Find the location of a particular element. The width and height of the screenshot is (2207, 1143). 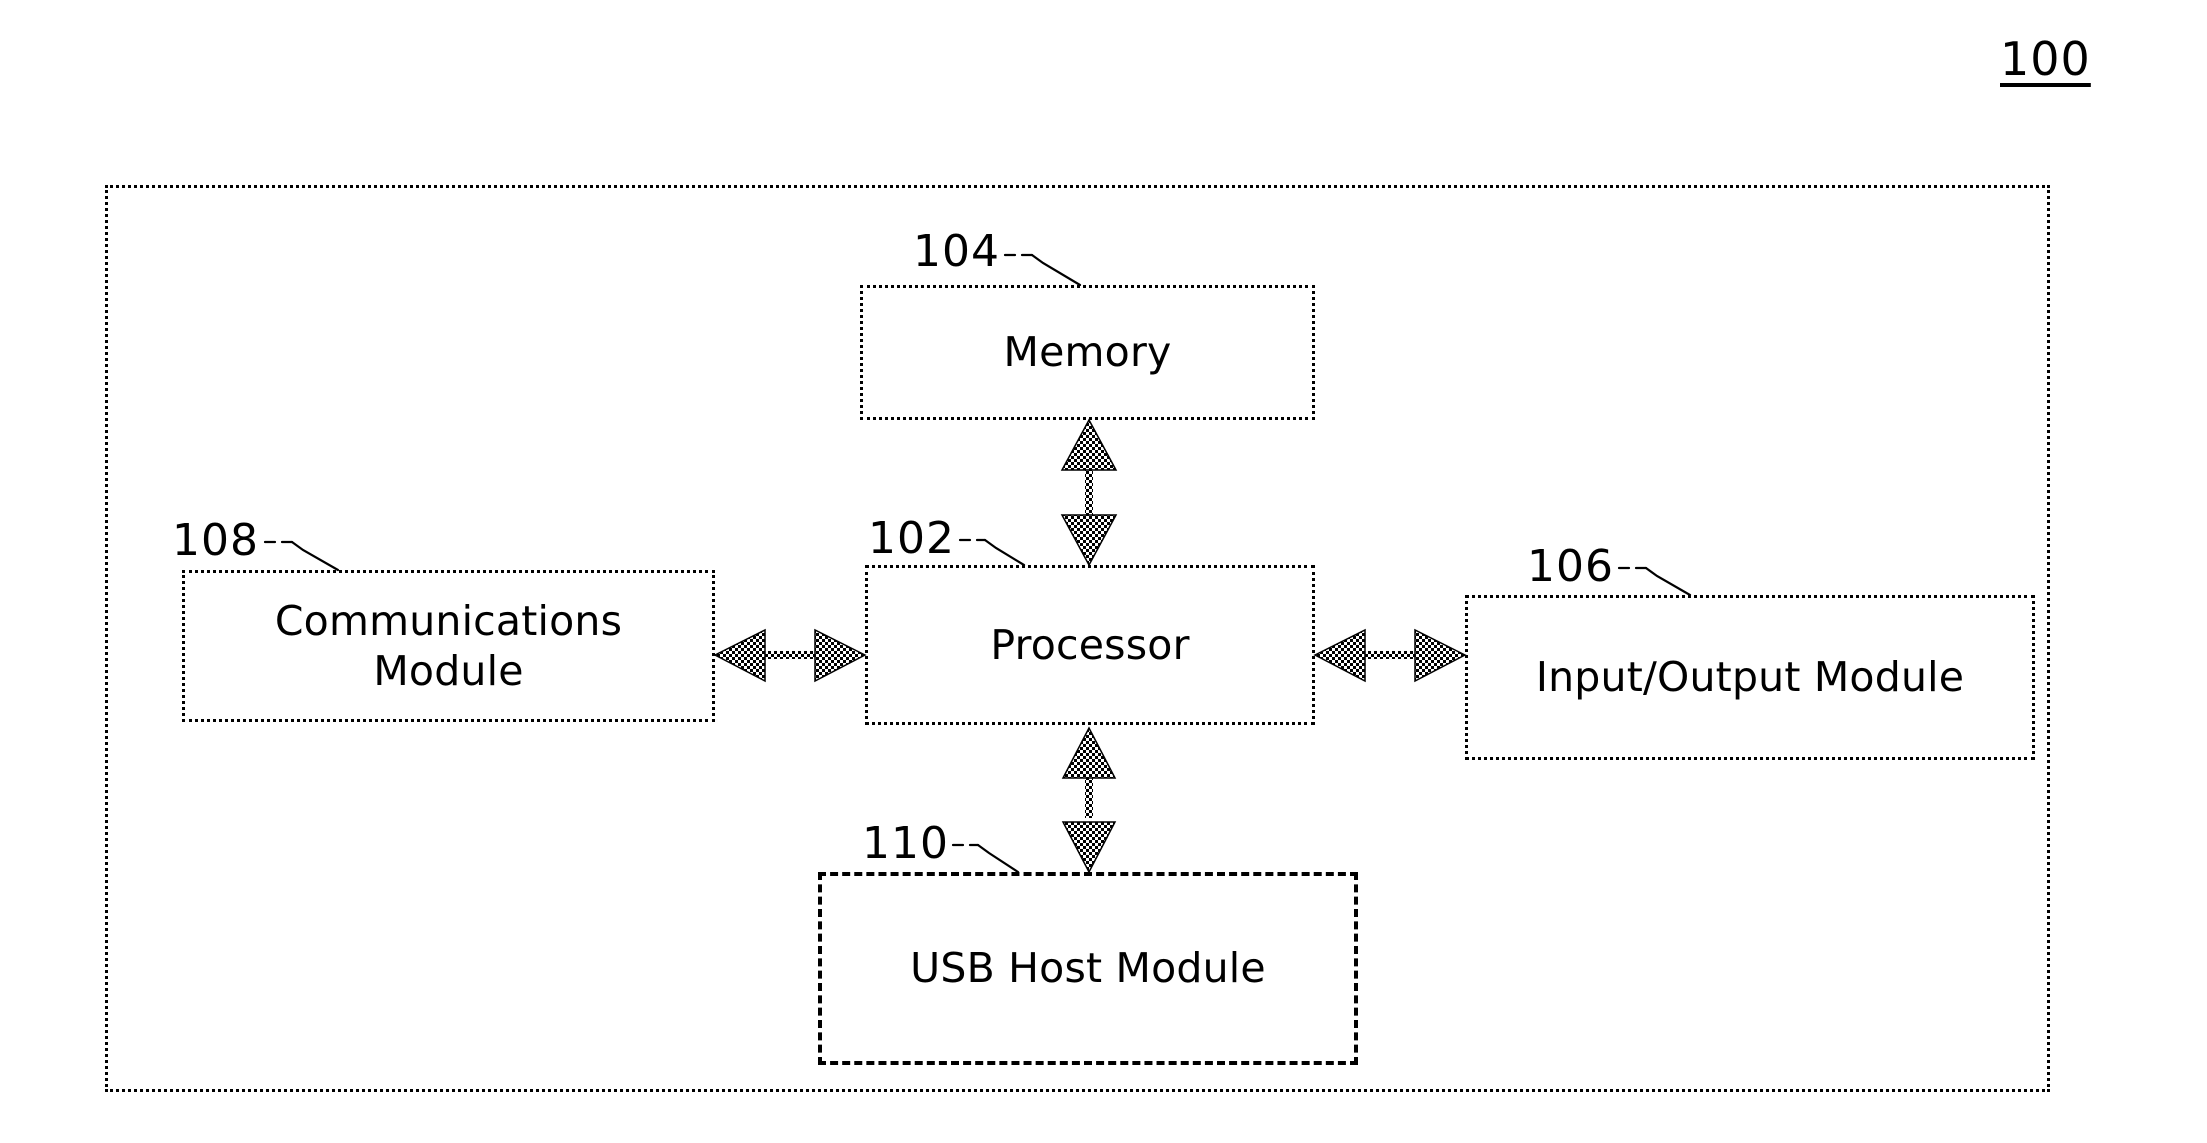

figure-number: 100 is located at coordinates (2045, 59).